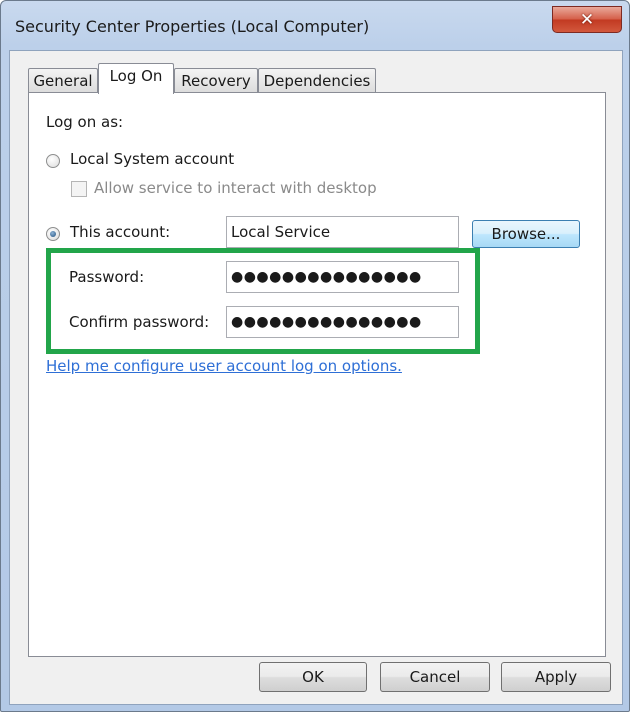 The image size is (632, 714). I want to click on ok-button-label: OK, so click(313, 677).